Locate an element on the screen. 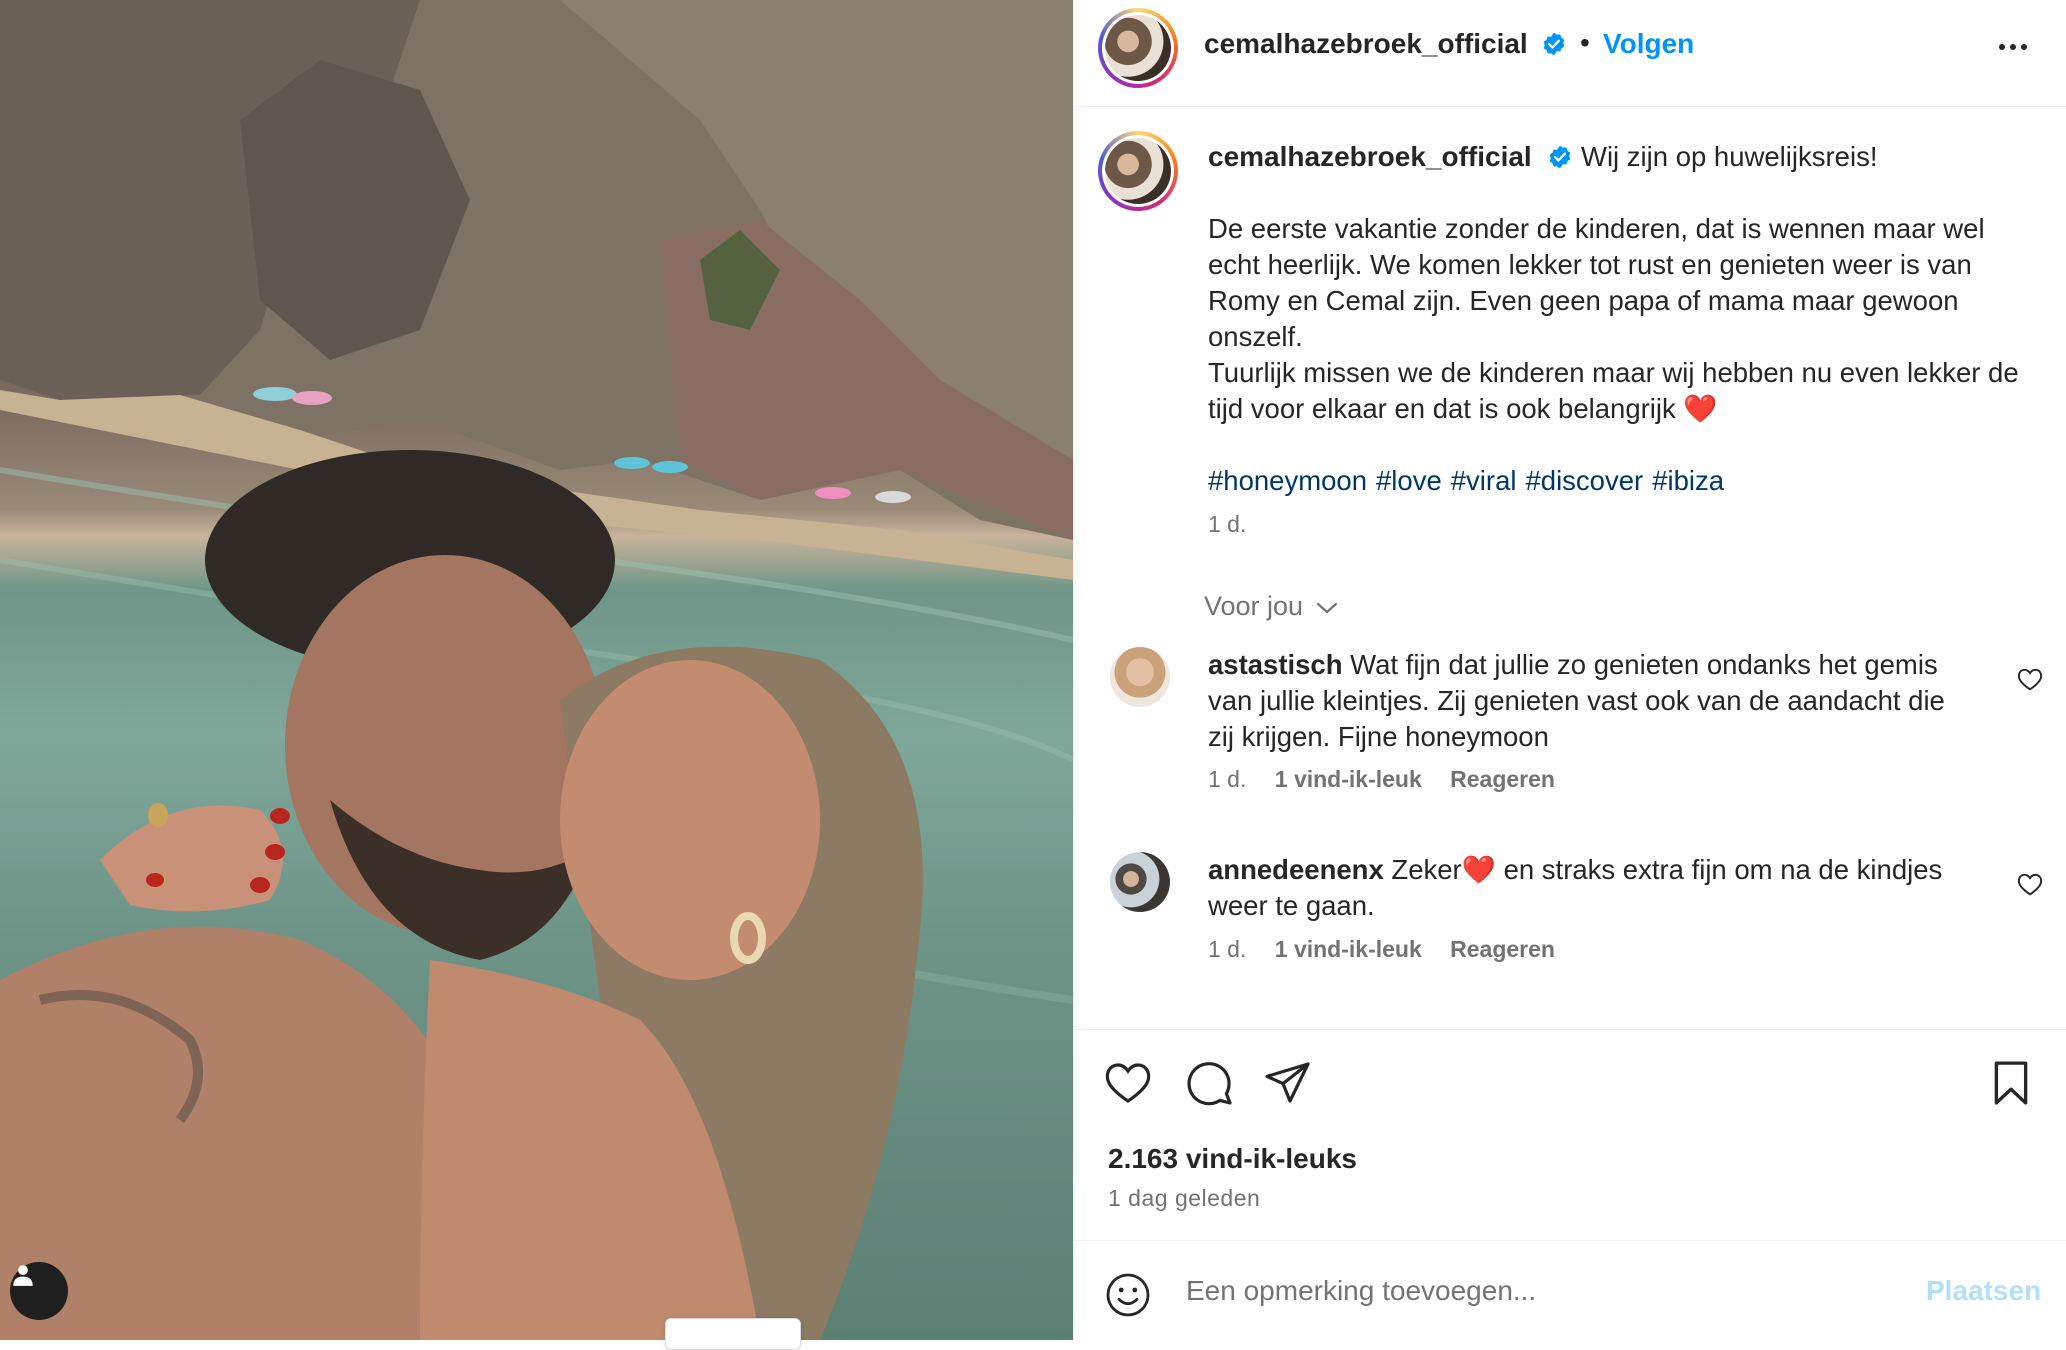 Image resolution: width=2066 pixels, height=1350 pixels. popover-tab is located at coordinates (733, 1334).